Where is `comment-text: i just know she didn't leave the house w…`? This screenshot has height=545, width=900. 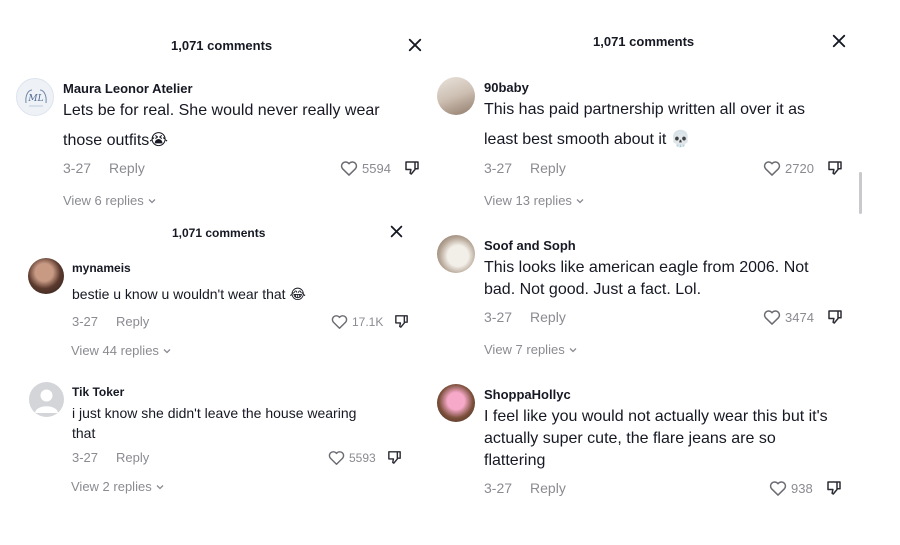 comment-text: i just know she didn't leave the house w… is located at coordinates (214, 413).